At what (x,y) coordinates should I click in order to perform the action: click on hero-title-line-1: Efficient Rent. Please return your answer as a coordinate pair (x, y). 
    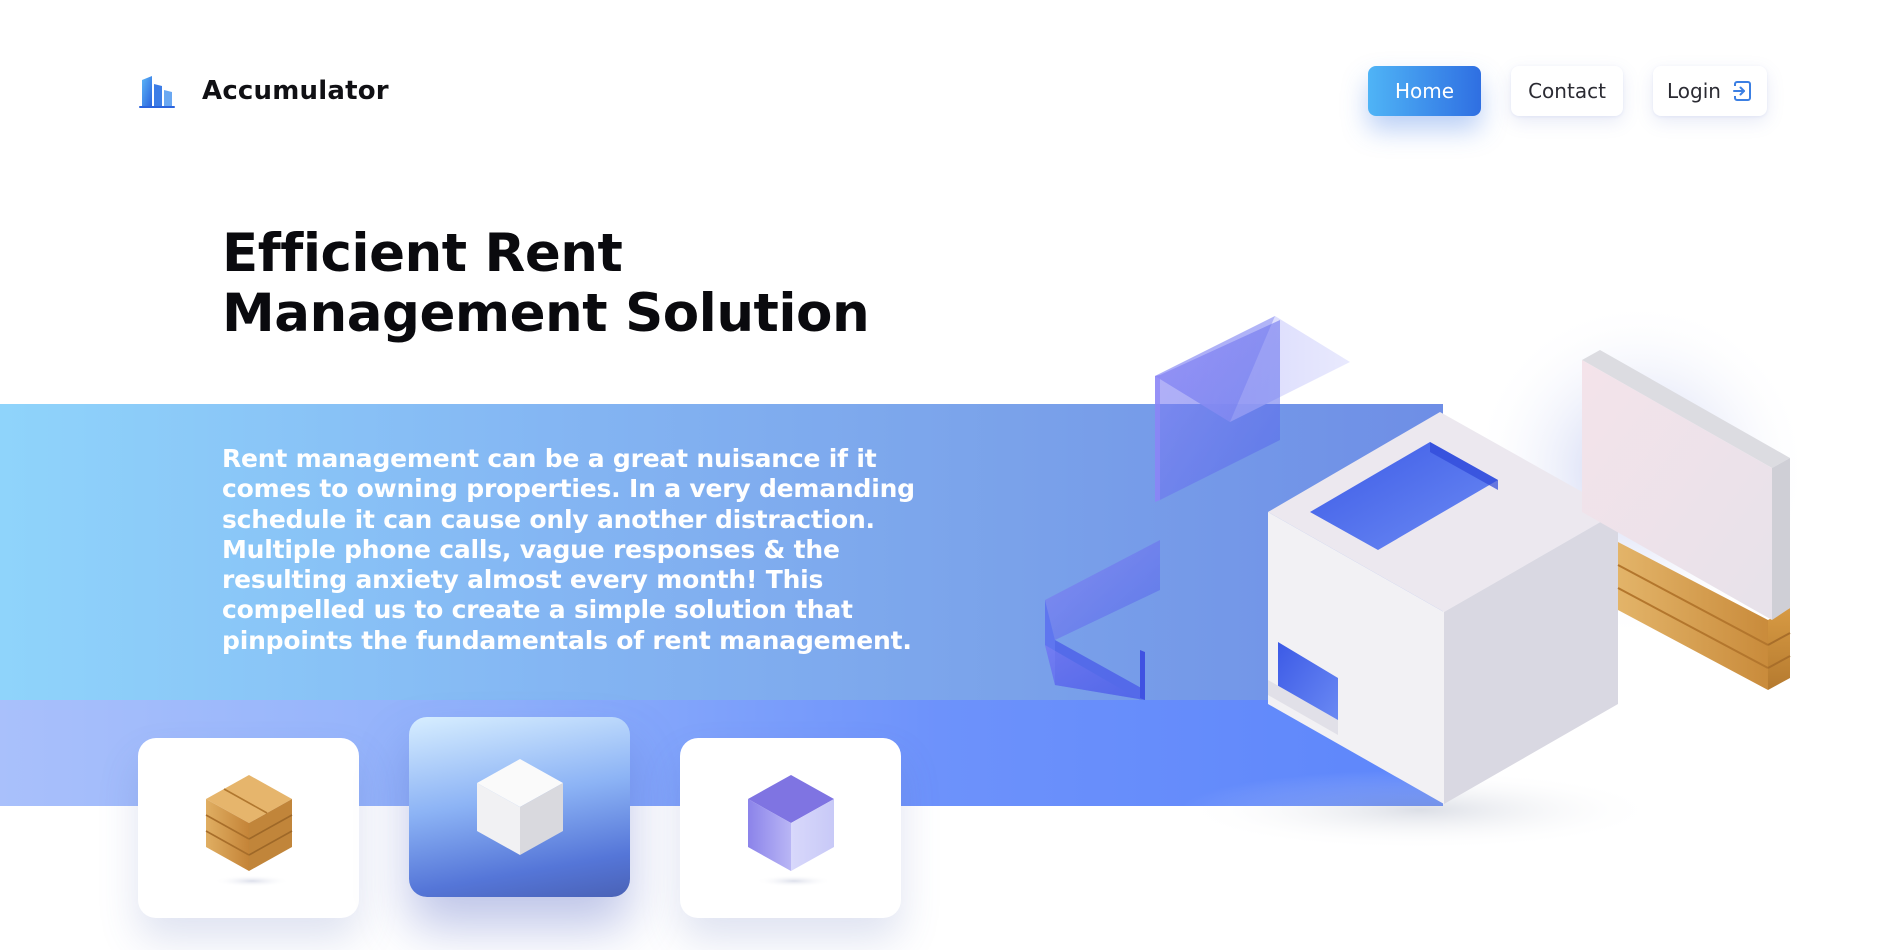
    Looking at the image, I should click on (422, 253).